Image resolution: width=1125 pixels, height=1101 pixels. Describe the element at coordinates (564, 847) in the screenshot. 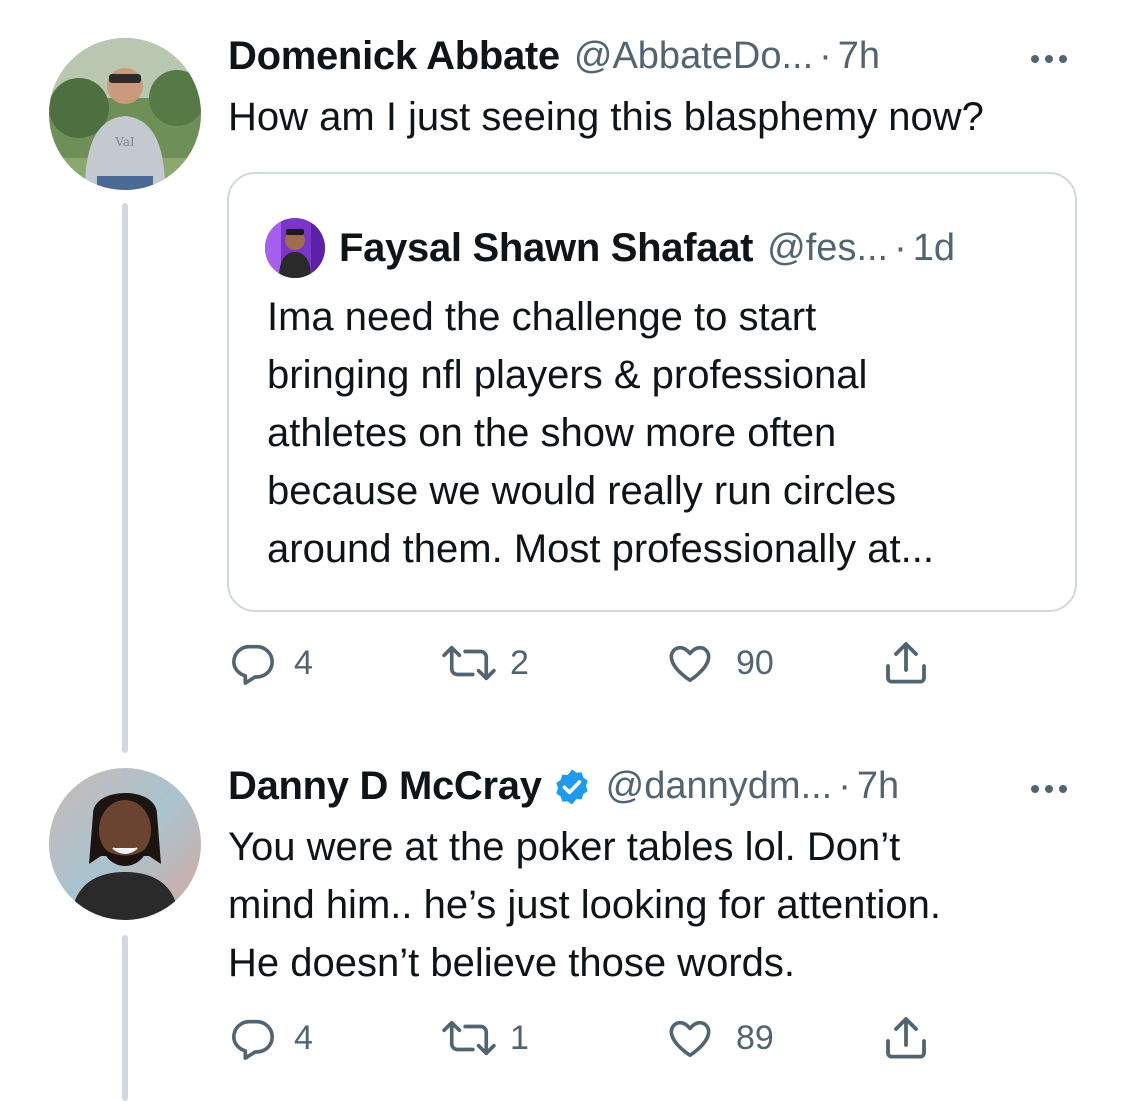

I see `text-line: You were at the poker tables lol. Don’t` at that location.